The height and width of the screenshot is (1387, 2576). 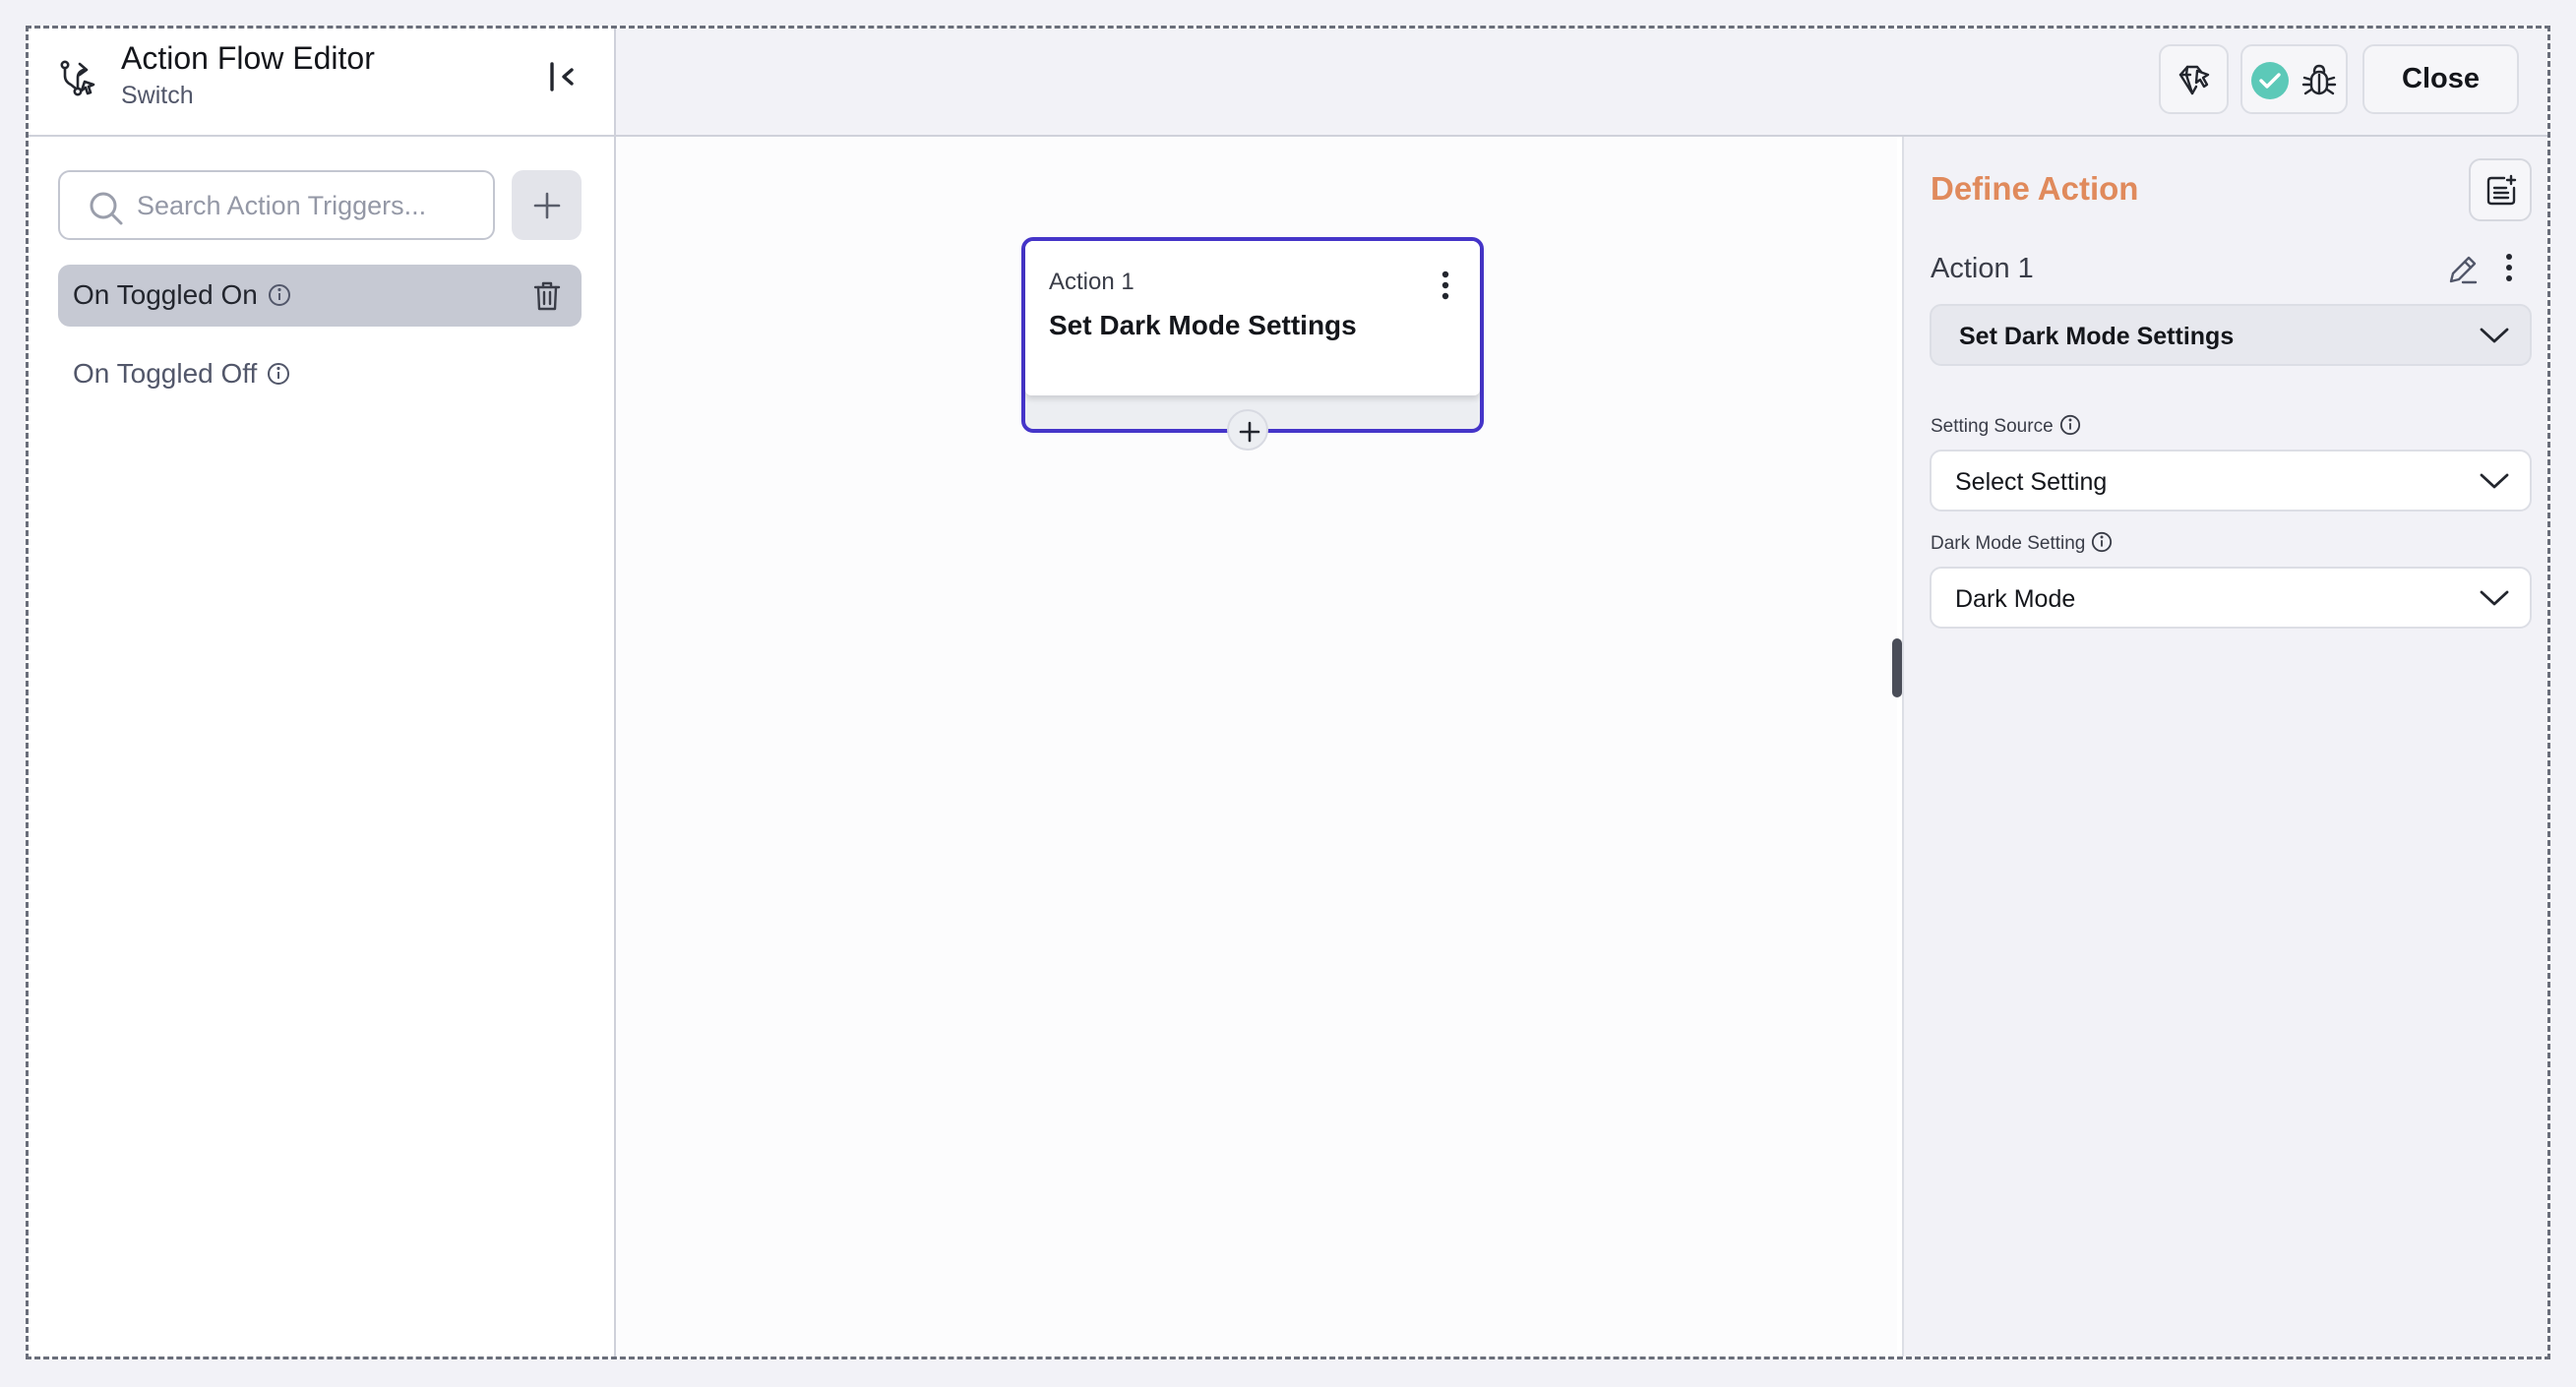 What do you see at coordinates (321, 83) in the screenshot?
I see `sidebar-header: Action Flow Editor Switch` at bounding box center [321, 83].